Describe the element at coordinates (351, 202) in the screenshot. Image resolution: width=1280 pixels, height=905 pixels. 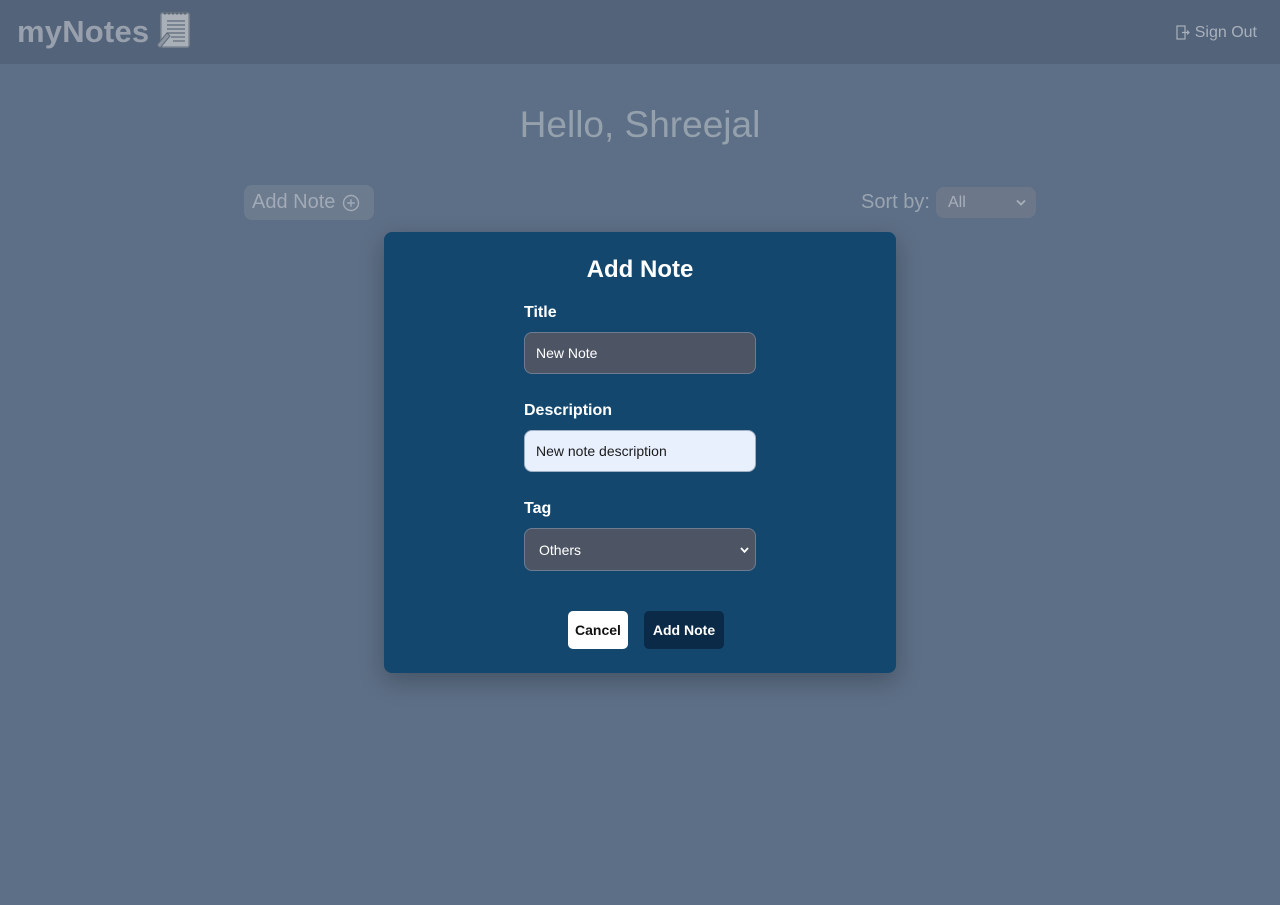
I see `plus-circle-icon` at that location.